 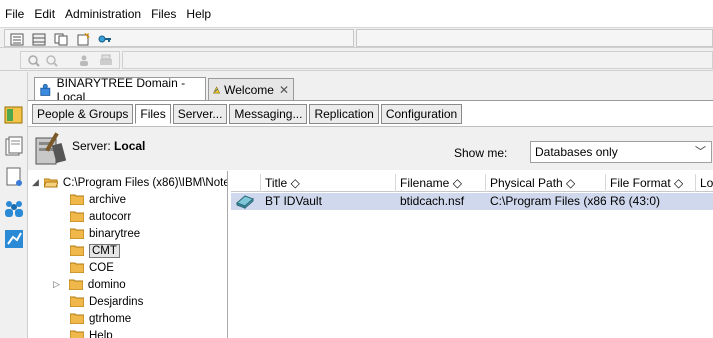 I want to click on tree-root: ◢ C:\Program Files (x86)\IBM\Note, so click(x=130, y=182).